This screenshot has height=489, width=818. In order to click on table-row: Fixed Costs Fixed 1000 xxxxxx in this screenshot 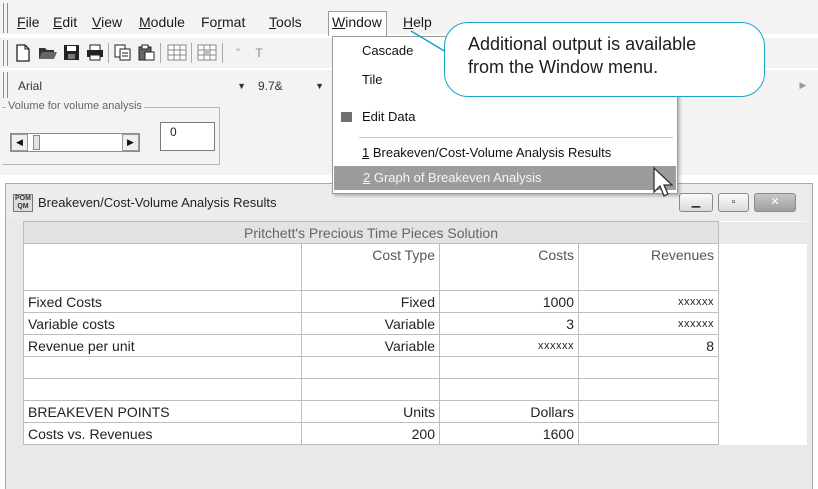, I will do `click(415, 301)`.